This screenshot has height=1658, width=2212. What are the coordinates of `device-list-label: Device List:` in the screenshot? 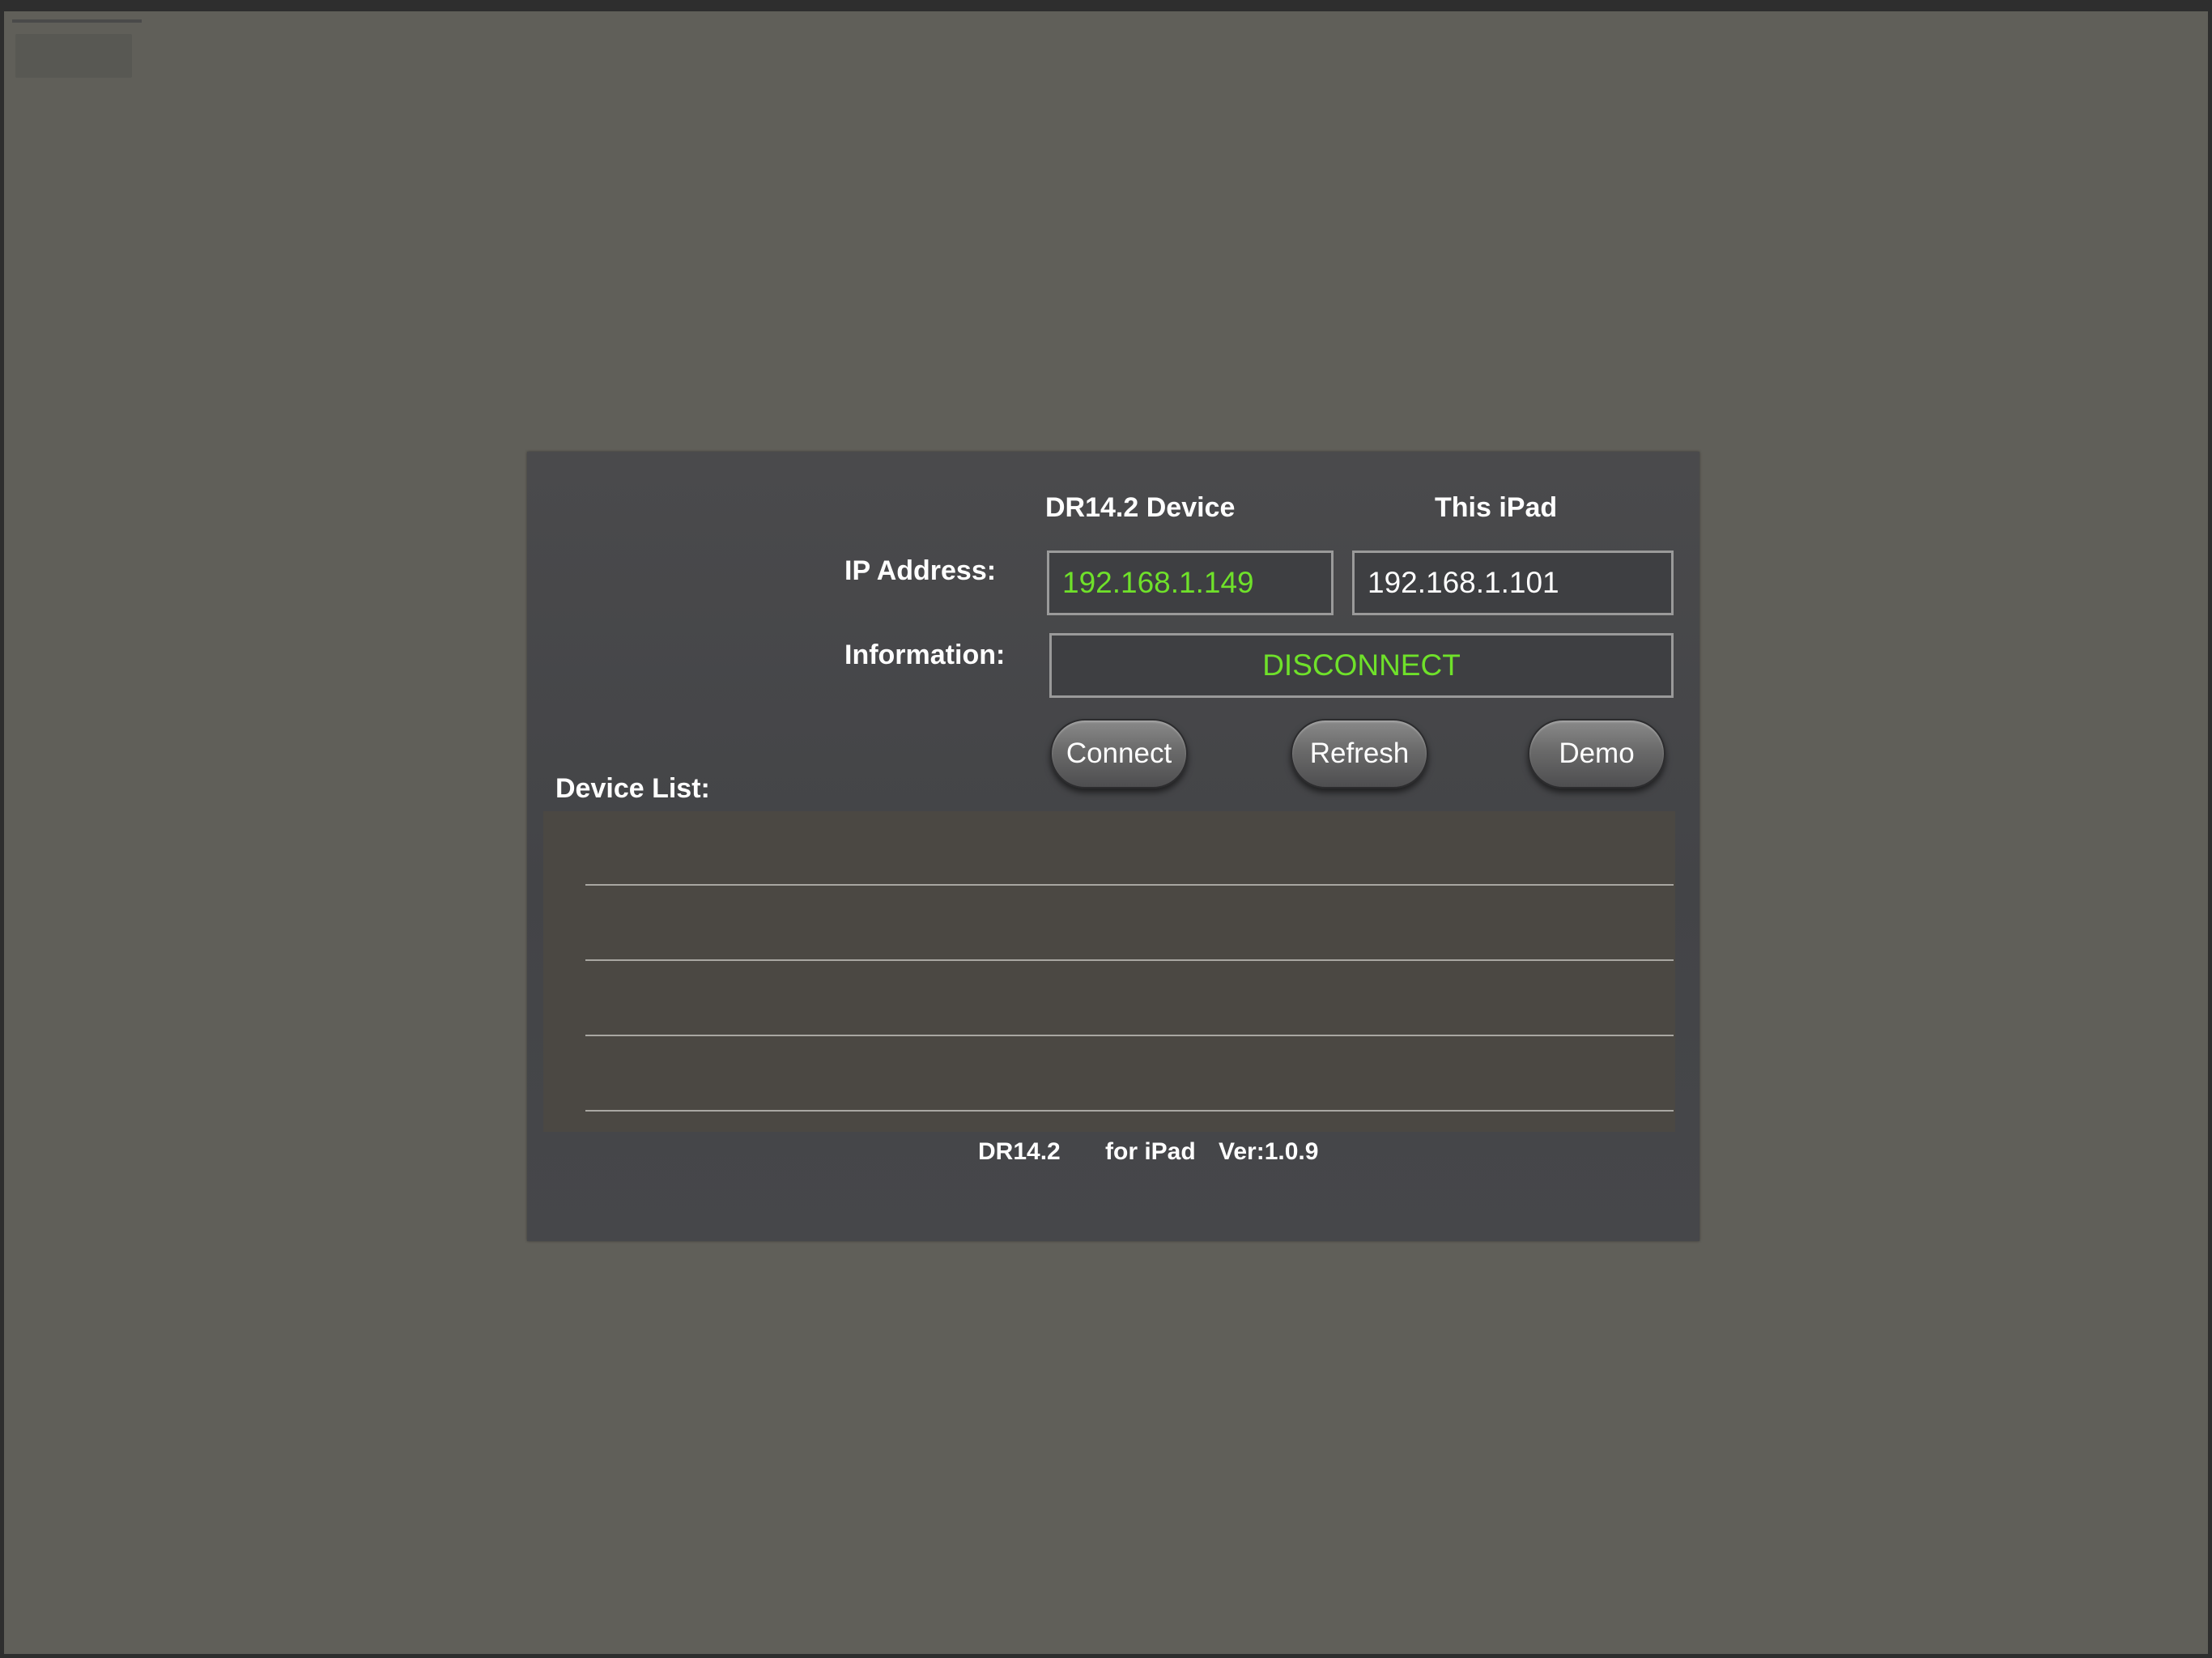 It's located at (632, 788).